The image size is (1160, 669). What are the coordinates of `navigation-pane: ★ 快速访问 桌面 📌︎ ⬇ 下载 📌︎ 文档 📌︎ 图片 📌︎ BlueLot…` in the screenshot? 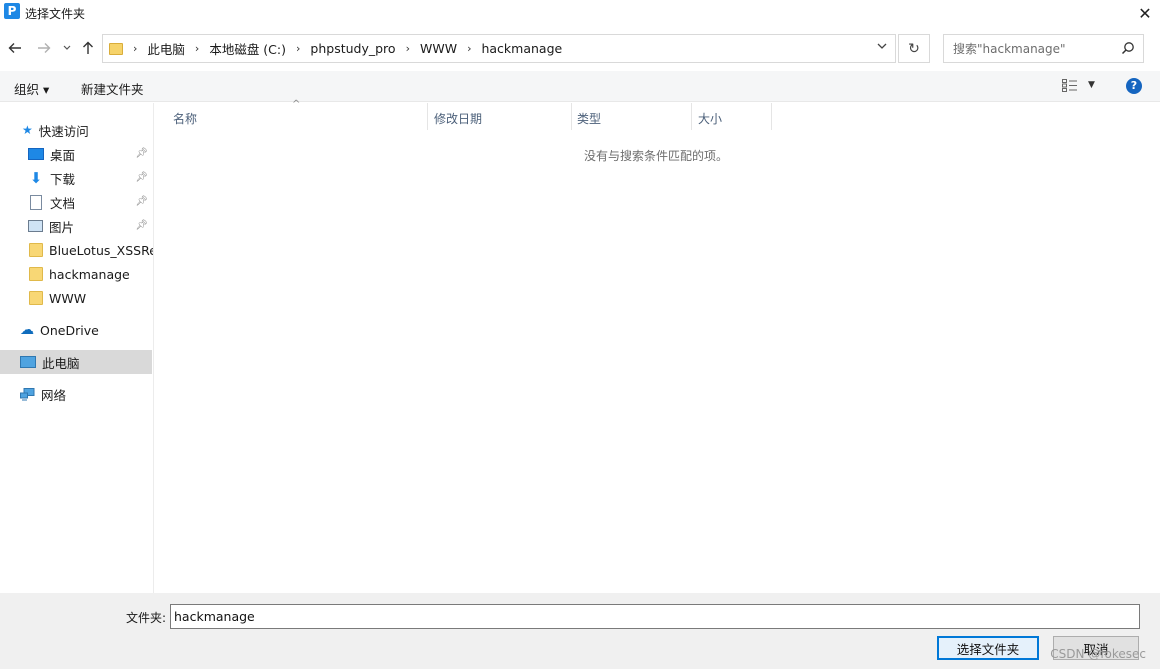 It's located at (77, 348).